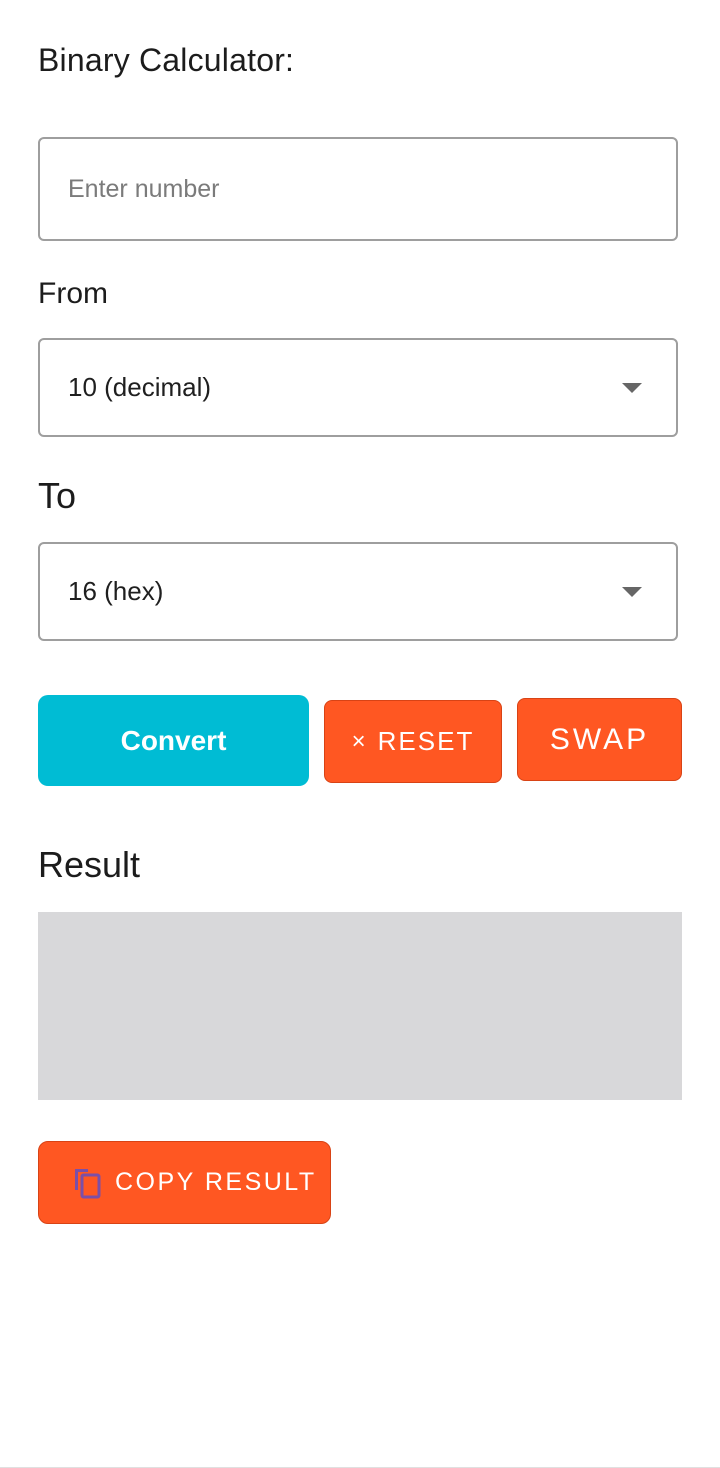 The width and height of the screenshot is (720, 1468). I want to click on number-input, so click(358, 189).